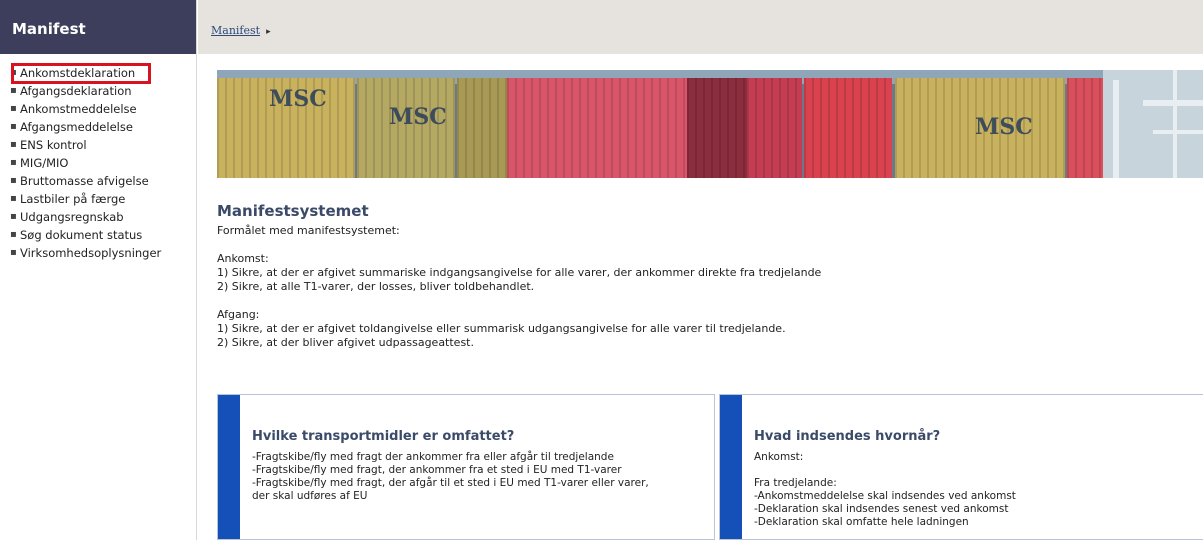 Image resolution: width=1203 pixels, height=540 pixels. I want to click on sidebar-title: Manifest, so click(98, 27).